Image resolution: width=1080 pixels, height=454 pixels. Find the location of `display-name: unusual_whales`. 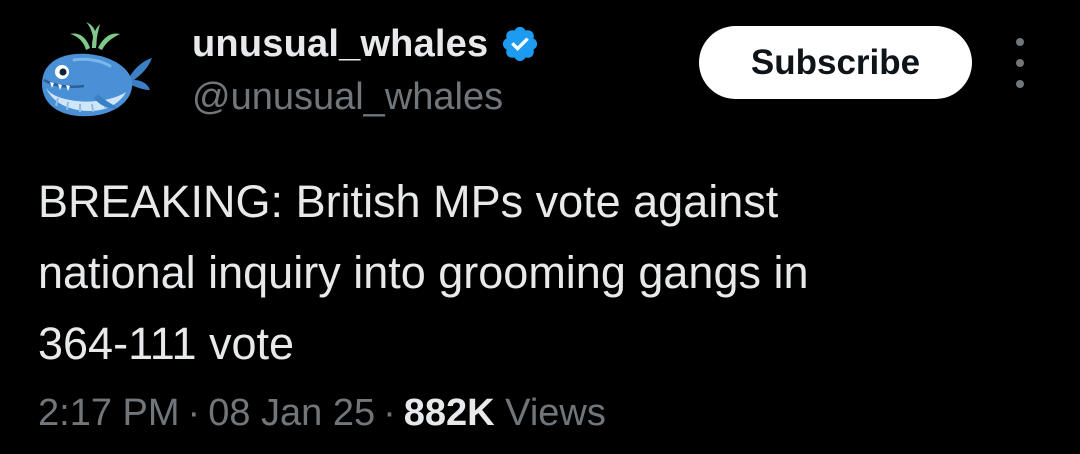

display-name: unusual_whales is located at coordinates (340, 44).